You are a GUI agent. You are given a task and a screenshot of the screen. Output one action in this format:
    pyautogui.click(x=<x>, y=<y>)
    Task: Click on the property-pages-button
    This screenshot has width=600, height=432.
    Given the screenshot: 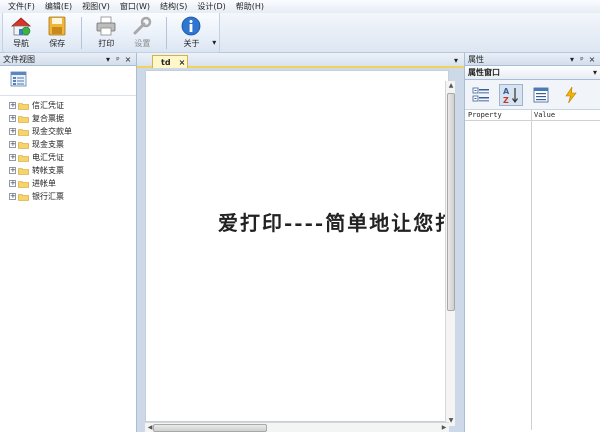 What is the action you would take?
    pyautogui.click(x=541, y=95)
    